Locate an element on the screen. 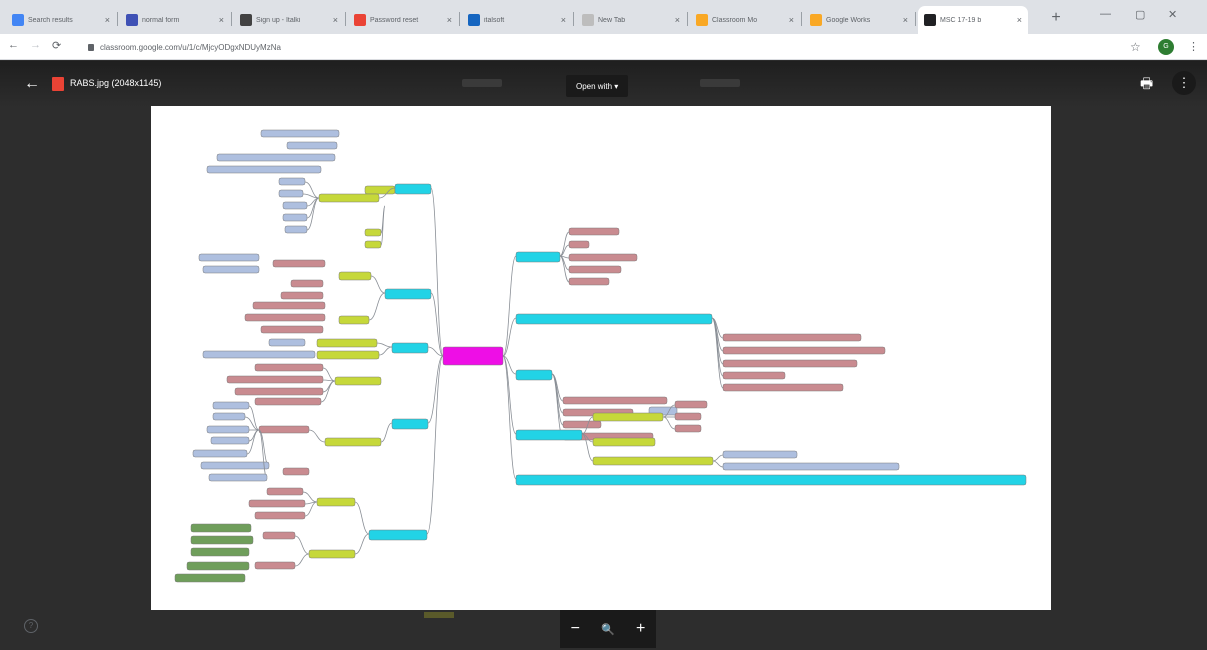  forward-nav-icon: → is located at coordinates (35, 45).